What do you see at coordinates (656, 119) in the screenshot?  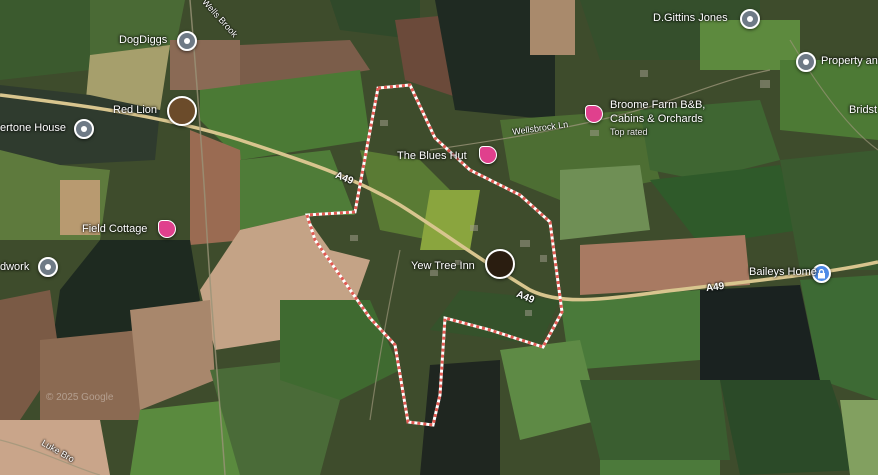 I see `place-label-broome-2: Cabins & Orchards` at bounding box center [656, 119].